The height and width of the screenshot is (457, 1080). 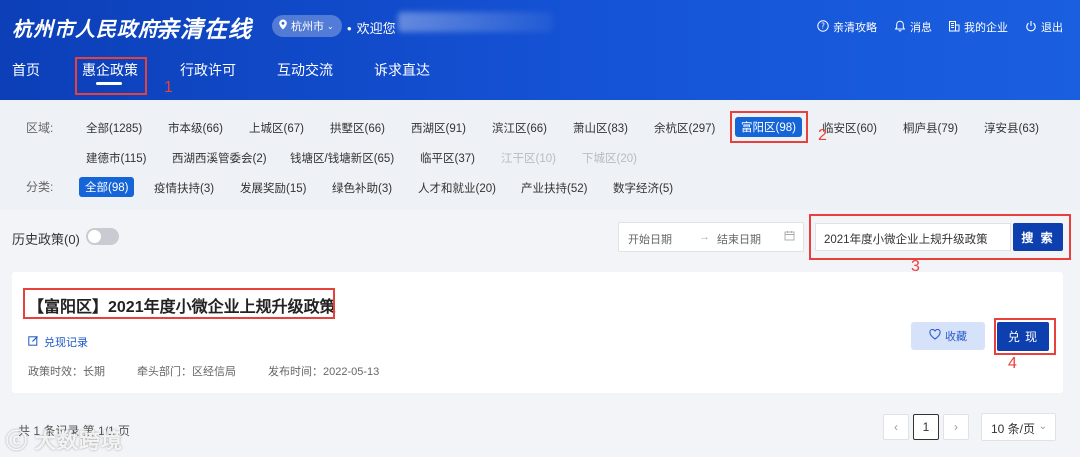 I want to click on region-option: 建德市(115), so click(x=116, y=158).